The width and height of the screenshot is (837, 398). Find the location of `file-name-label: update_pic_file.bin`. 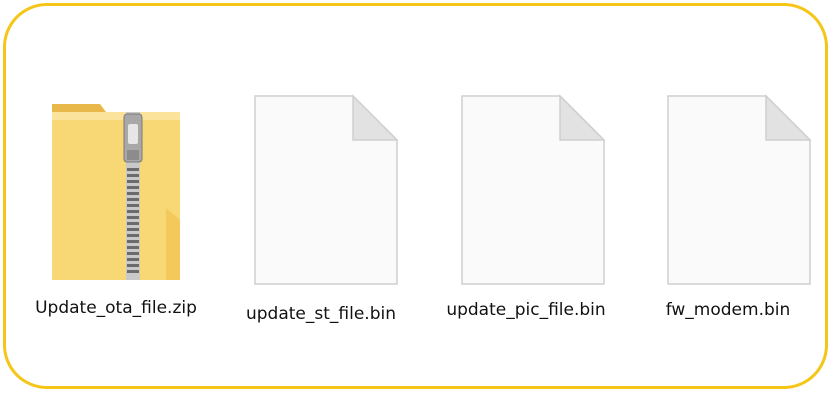

file-name-label: update_pic_file.bin is located at coordinates (526, 310).